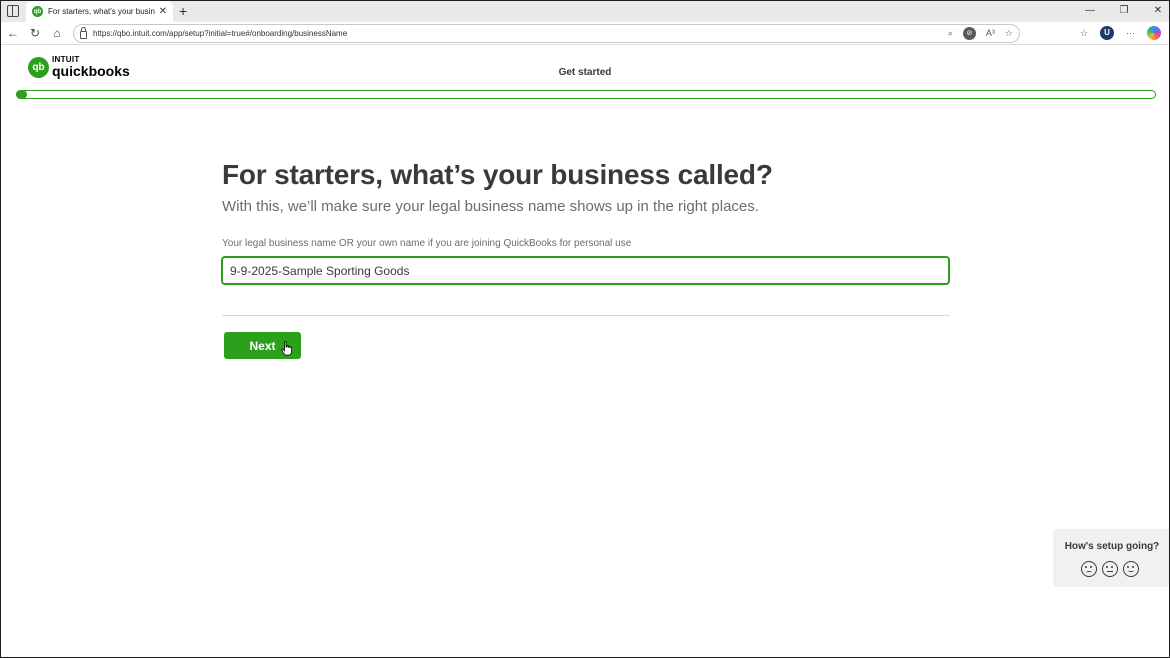 The width and height of the screenshot is (1170, 658). Describe the element at coordinates (1089, 569) in the screenshot. I see `sad-face-icon` at that location.